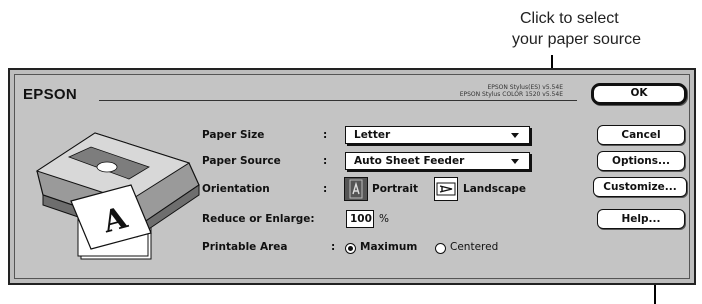 Image resolution: width=702 pixels, height=304 pixels. What do you see at coordinates (494, 189) in the screenshot?
I see `landscape-label: Landscape` at bounding box center [494, 189].